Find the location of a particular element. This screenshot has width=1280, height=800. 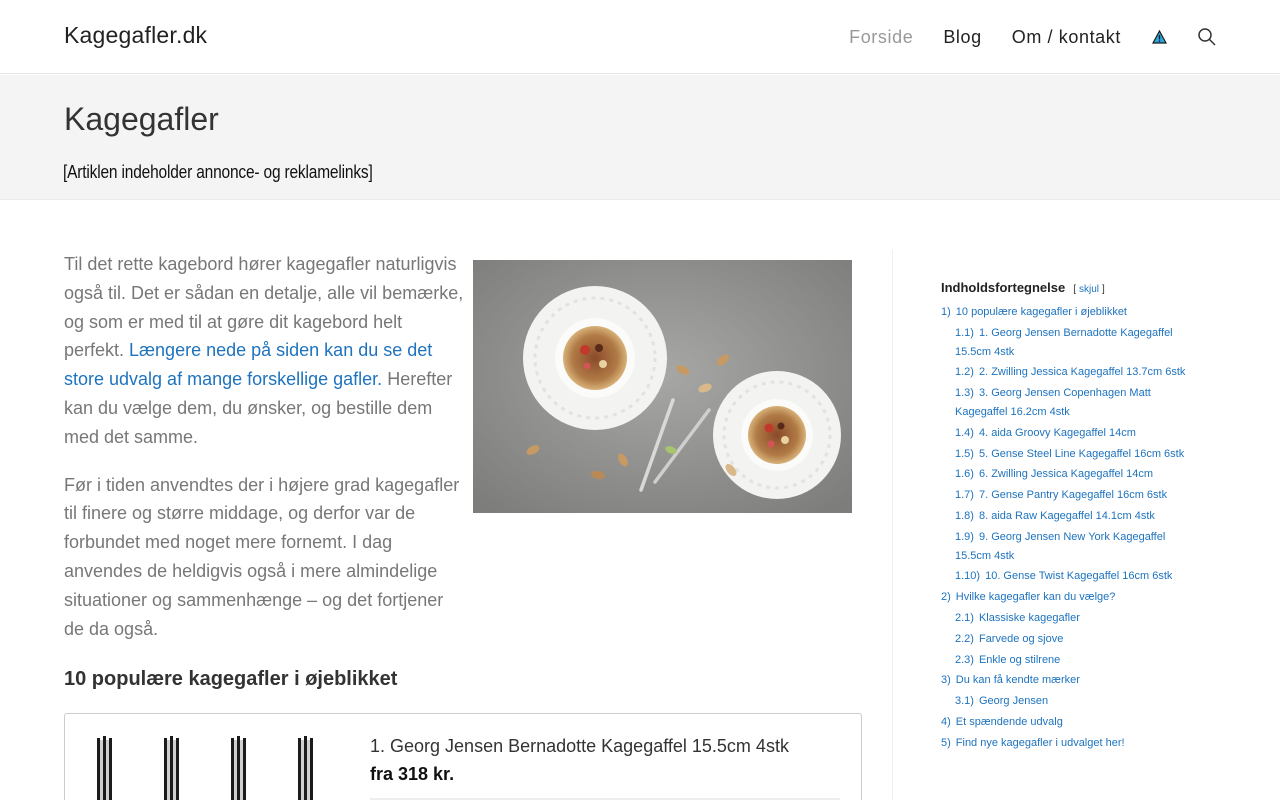

toc-item-label: 6. Zwilling Jessica Kagegaffel 14cm is located at coordinates (1066, 474).